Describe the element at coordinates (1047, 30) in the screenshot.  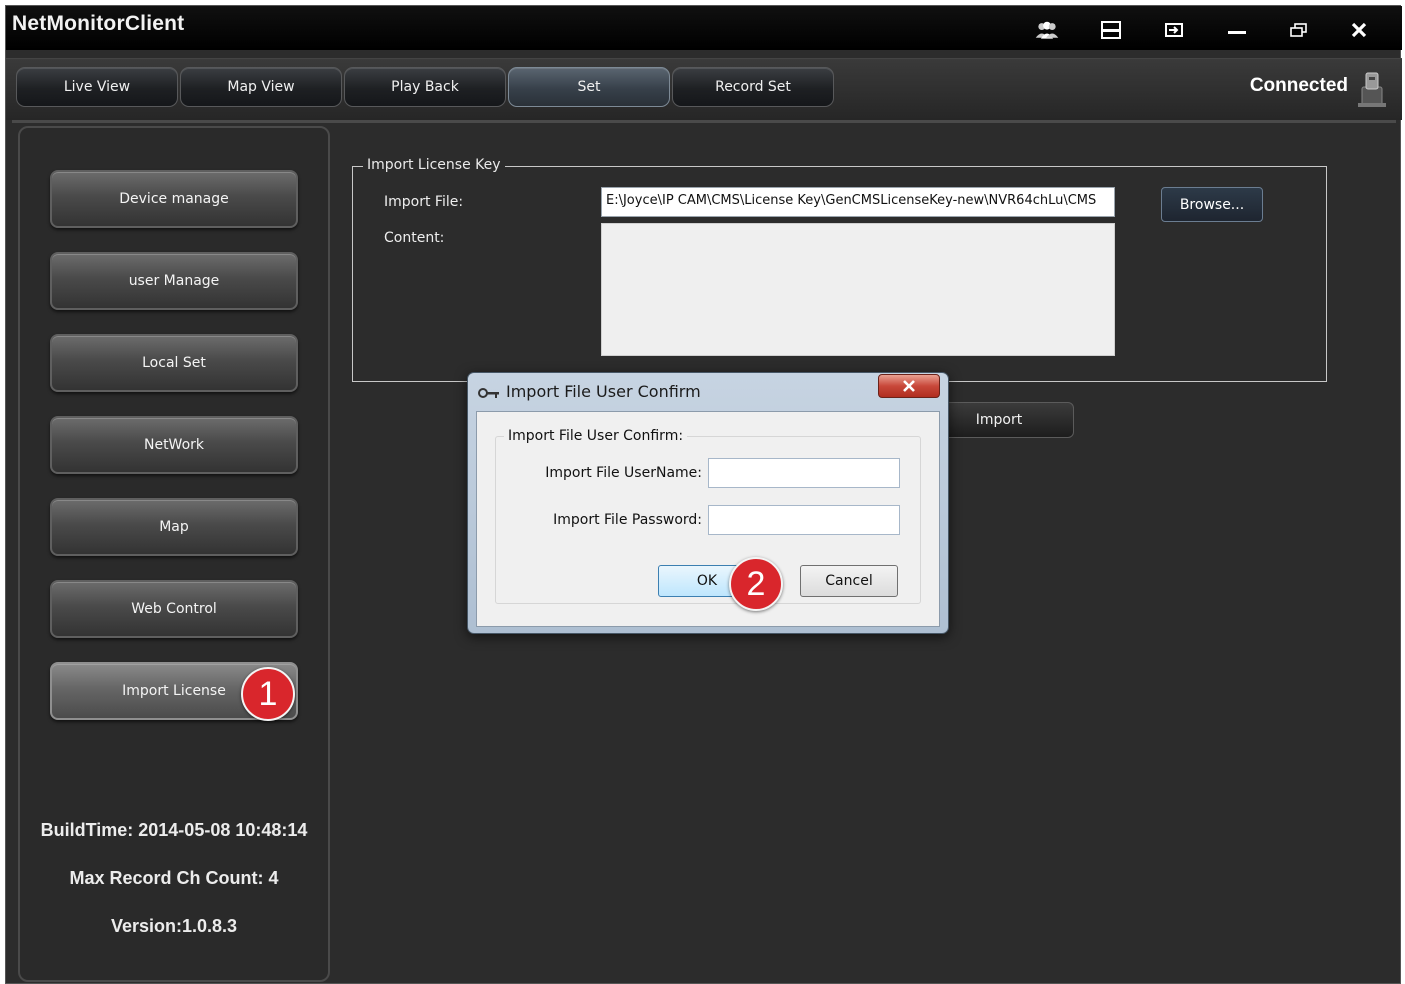
I see `users-icon` at that location.